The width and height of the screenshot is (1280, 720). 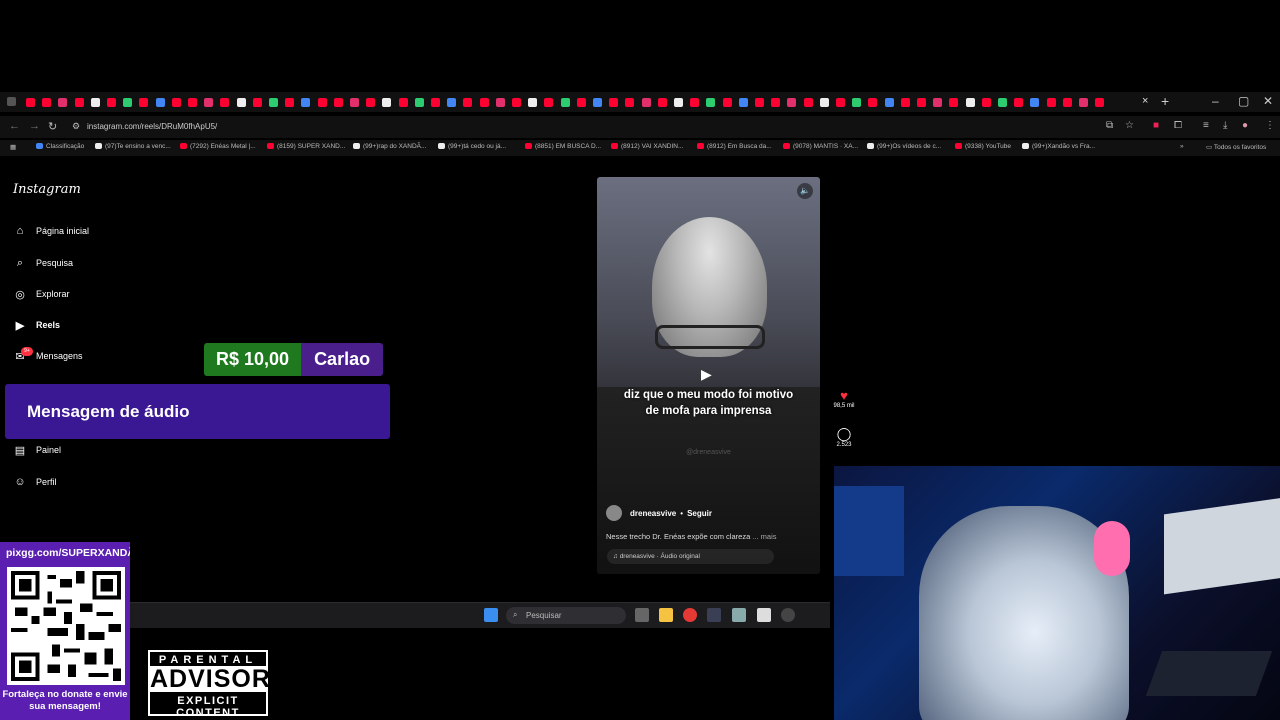 What do you see at coordinates (47, 189) in the screenshot?
I see `instagram-logo: Instagram` at bounding box center [47, 189].